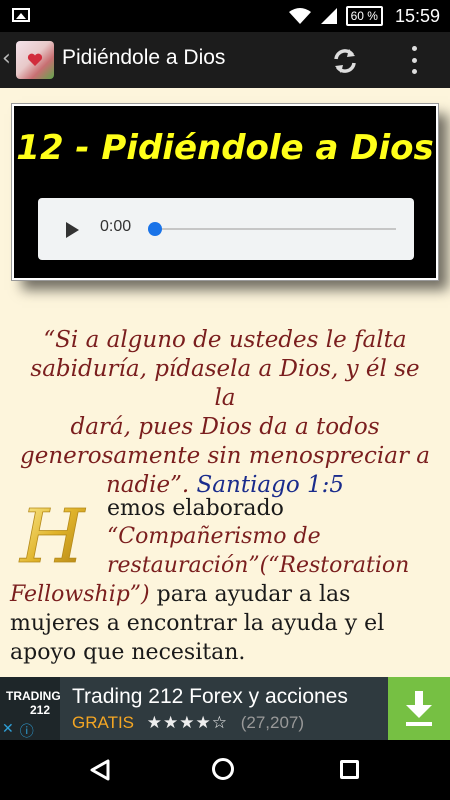  Describe the element at coordinates (250, 594) in the screenshot. I see `paragraph-fragment: para ayudar a las` at that location.